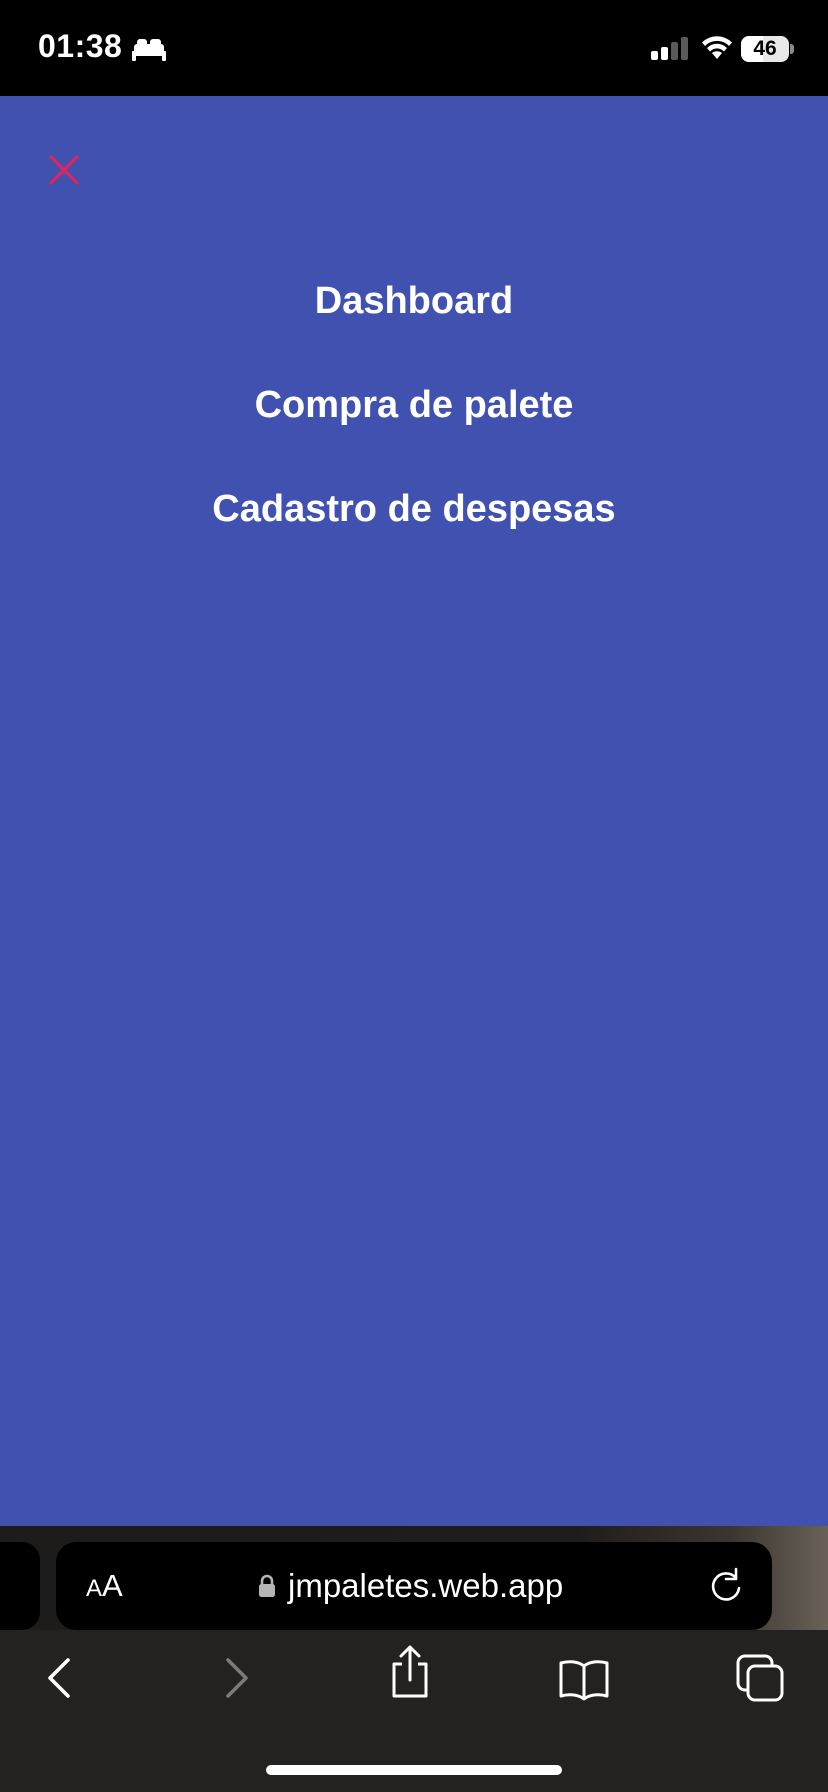  I want to click on url-text: jmpaletes.web.app, so click(426, 1585).